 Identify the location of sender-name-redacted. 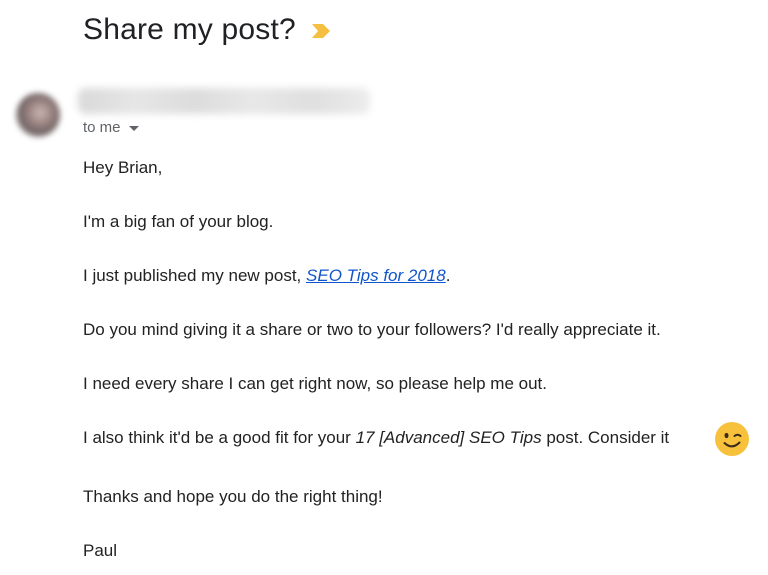
(224, 101).